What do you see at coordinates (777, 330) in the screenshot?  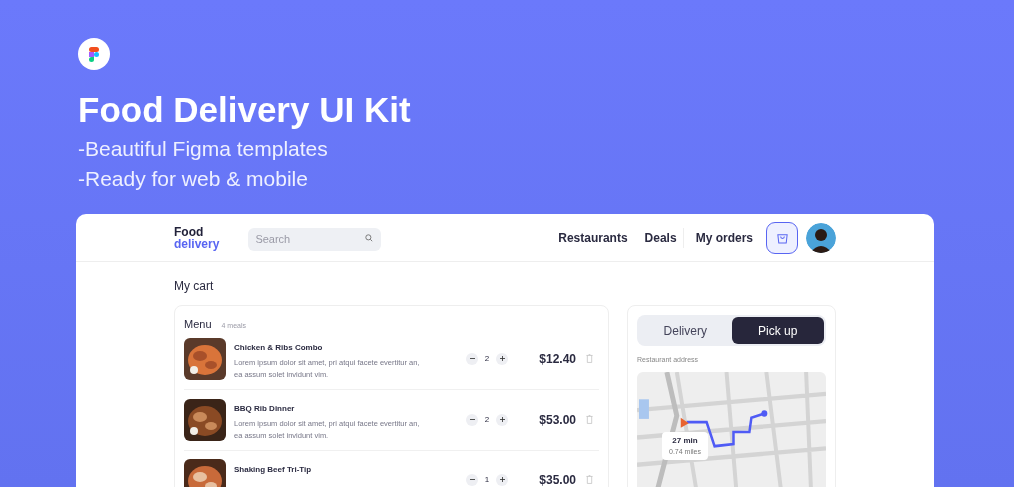 I see `mode-tab: Pick up` at bounding box center [777, 330].